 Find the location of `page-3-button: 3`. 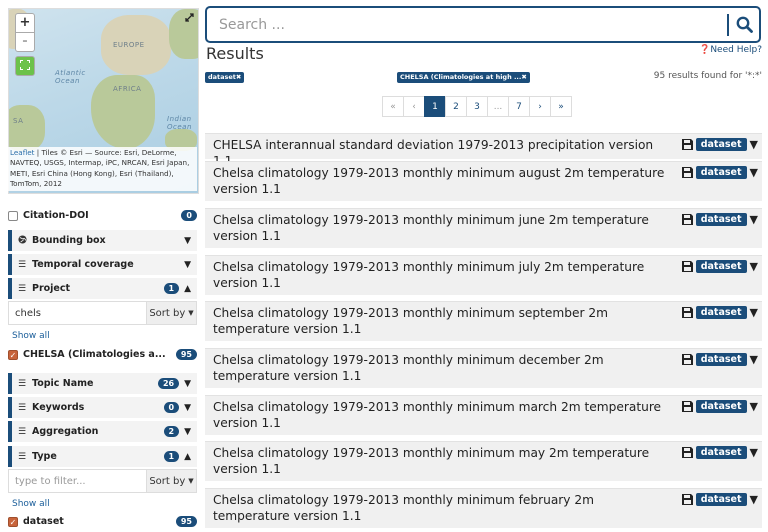

page-3-button: 3 is located at coordinates (477, 106).